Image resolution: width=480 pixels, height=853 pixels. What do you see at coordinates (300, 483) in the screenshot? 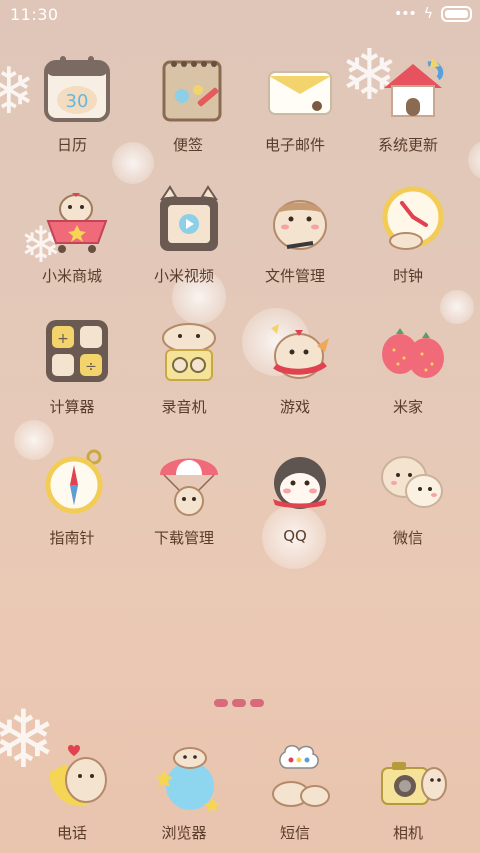
I see `qq-icon` at bounding box center [300, 483].